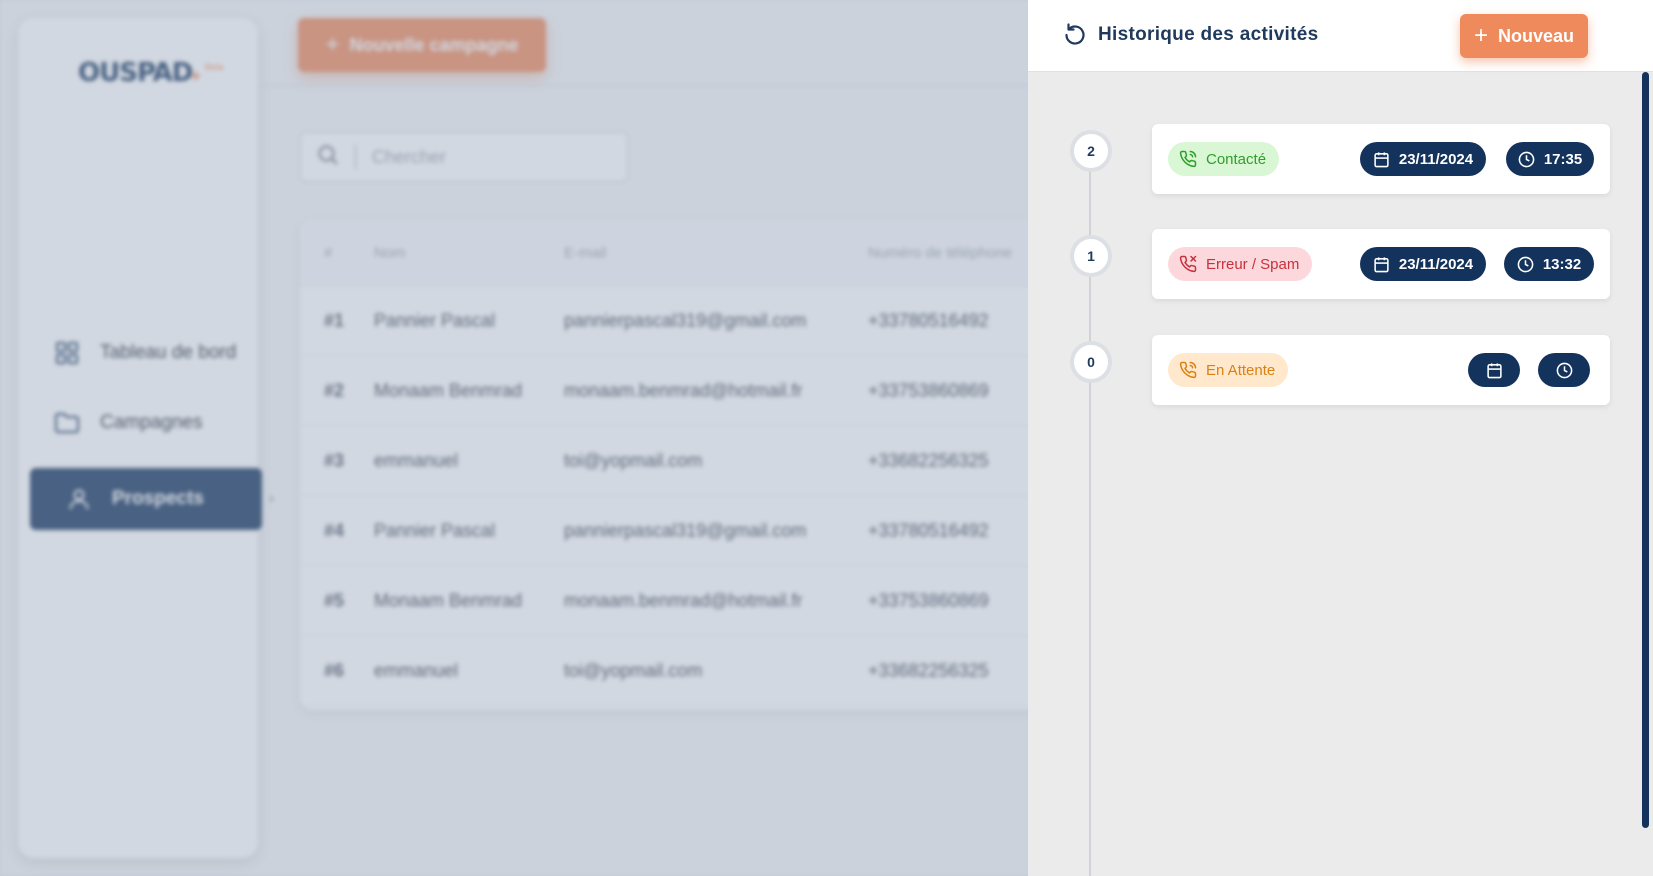  I want to click on date-badge, so click(1494, 370).